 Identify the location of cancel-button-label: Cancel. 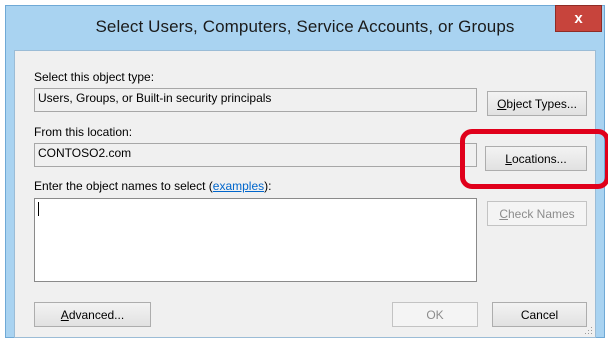
(539, 314).